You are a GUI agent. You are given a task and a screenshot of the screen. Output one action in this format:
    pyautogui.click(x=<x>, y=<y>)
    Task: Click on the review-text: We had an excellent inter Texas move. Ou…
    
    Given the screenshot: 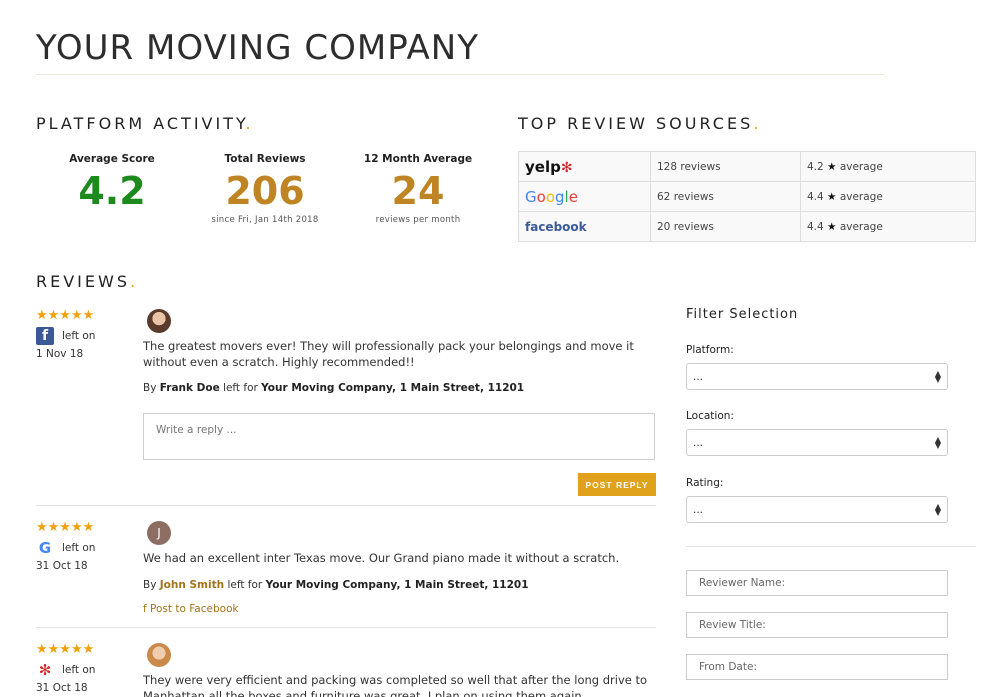 What is the action you would take?
    pyautogui.click(x=381, y=558)
    